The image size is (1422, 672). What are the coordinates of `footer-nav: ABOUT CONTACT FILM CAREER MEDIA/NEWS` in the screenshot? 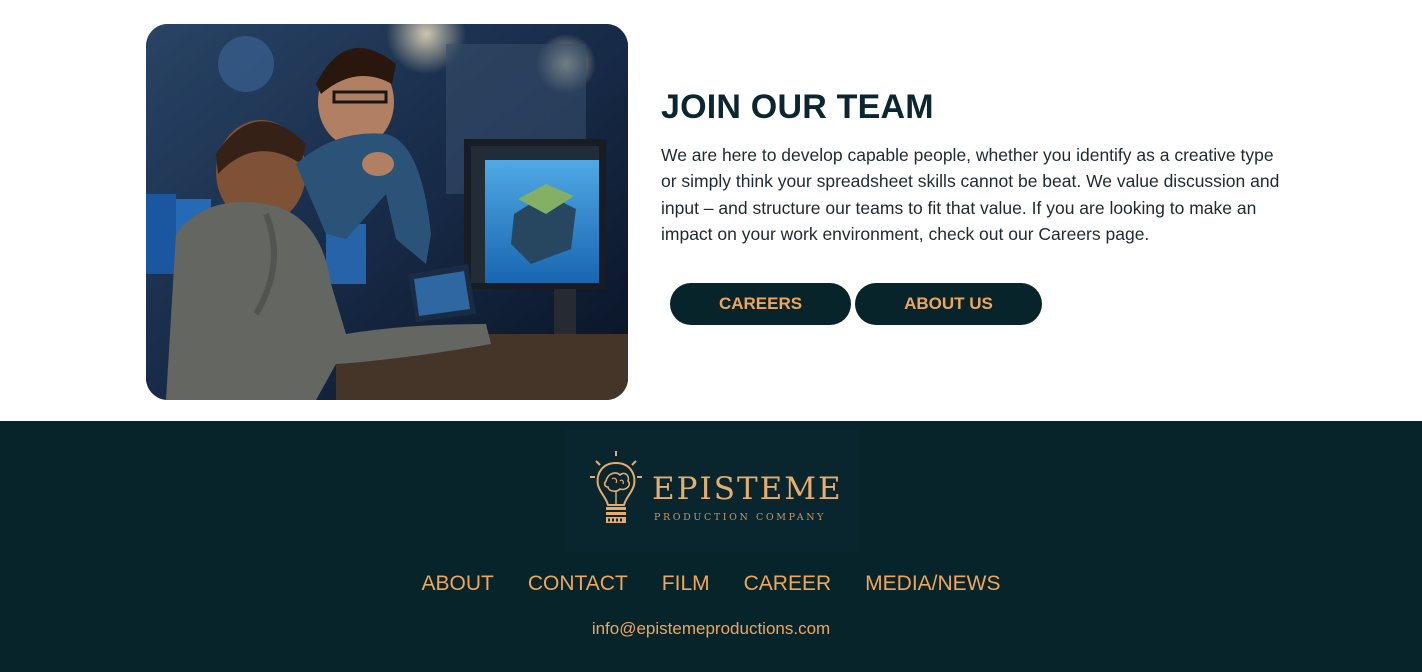 It's located at (711, 584).